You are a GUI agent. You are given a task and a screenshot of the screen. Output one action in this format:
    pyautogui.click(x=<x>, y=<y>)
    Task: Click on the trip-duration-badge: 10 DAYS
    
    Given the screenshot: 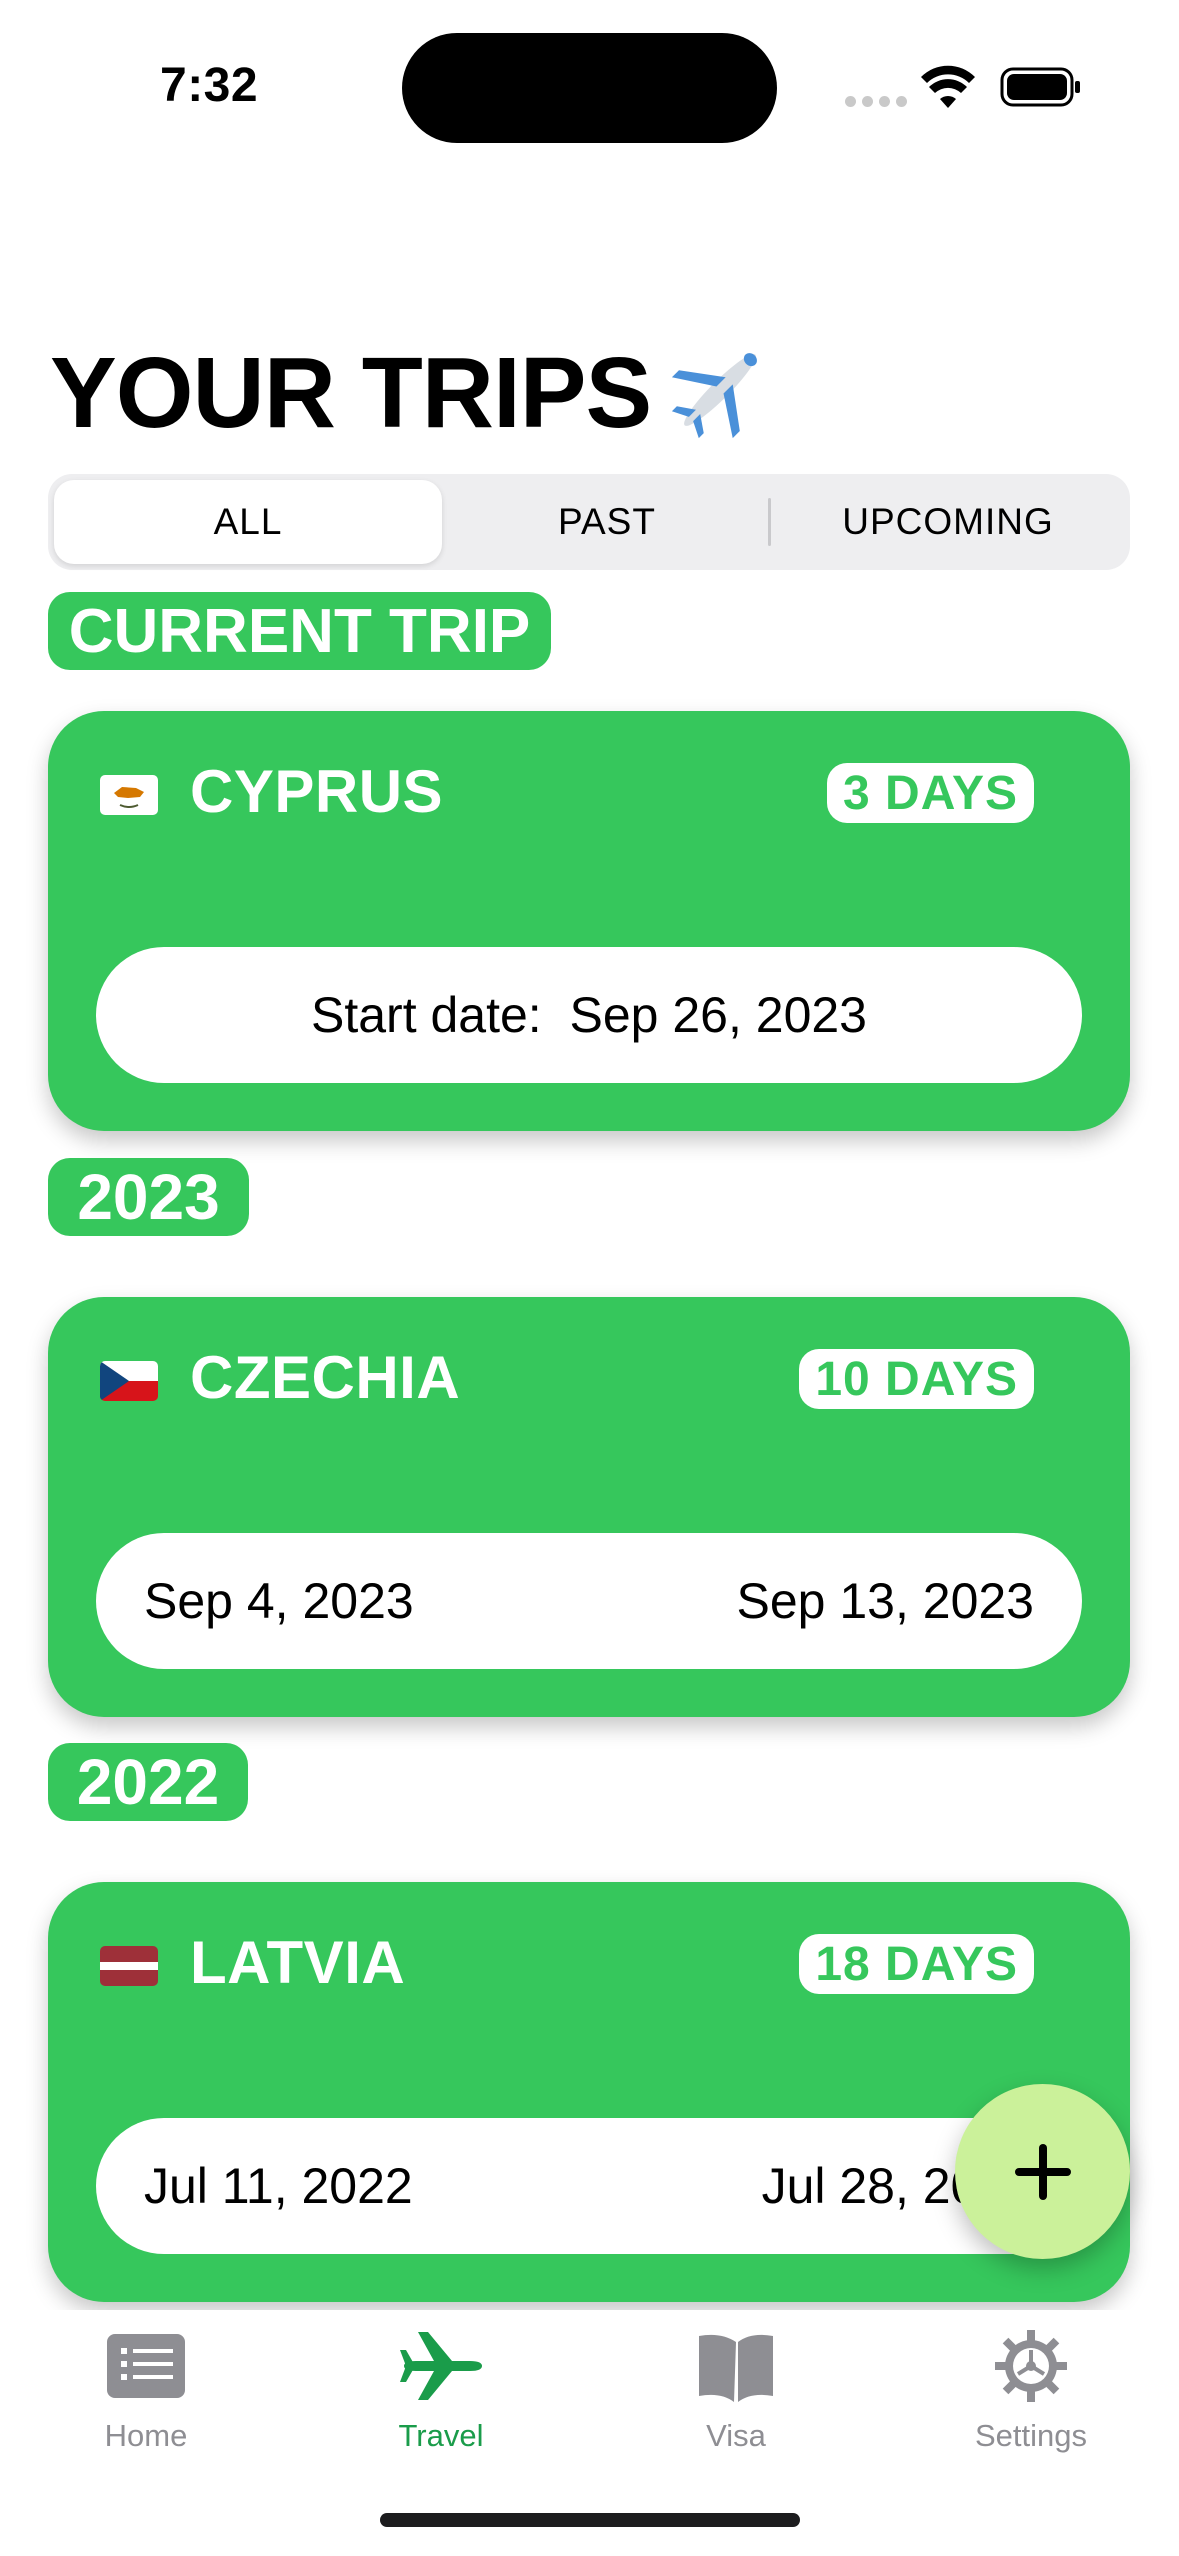 What is the action you would take?
    pyautogui.click(x=916, y=1379)
    